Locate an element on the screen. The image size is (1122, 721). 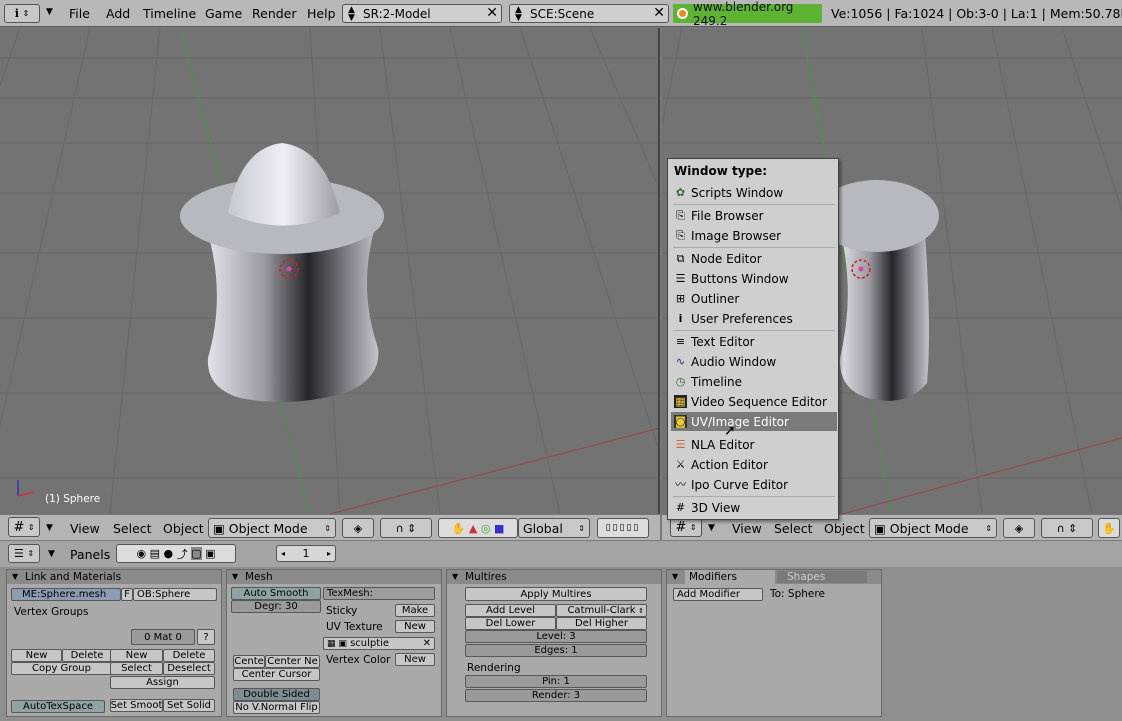
menu-item-audio-window: ∿ Audio Window is located at coordinates (754, 361).